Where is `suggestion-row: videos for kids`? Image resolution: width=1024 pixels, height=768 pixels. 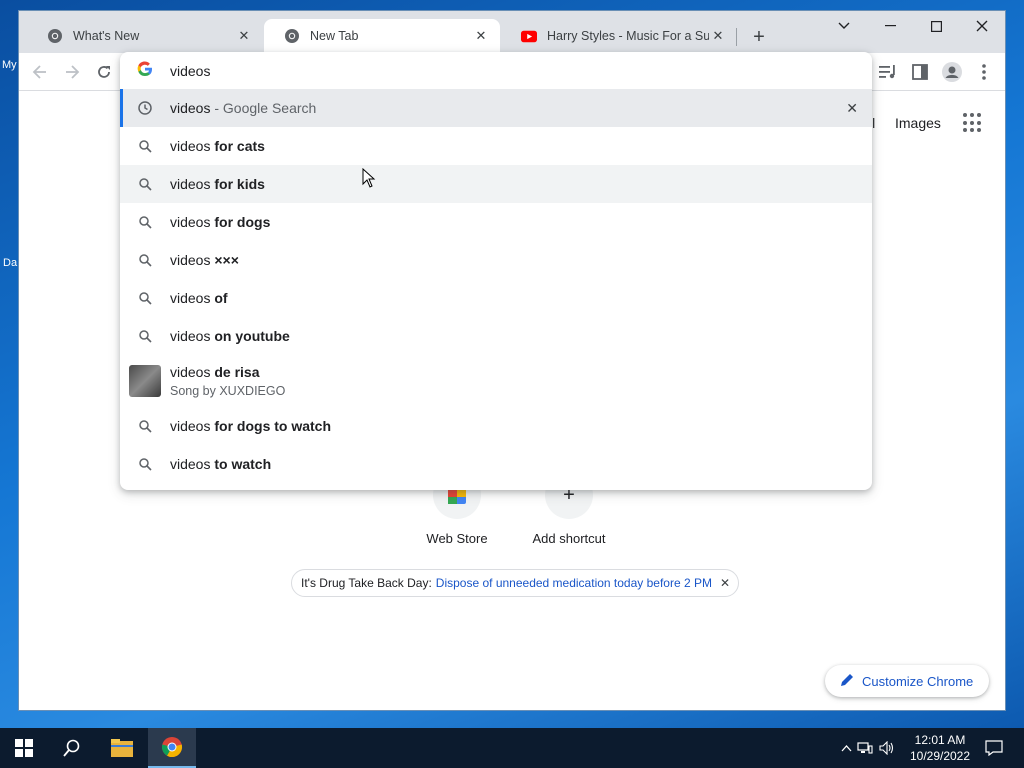 suggestion-row: videos for kids is located at coordinates (496, 184).